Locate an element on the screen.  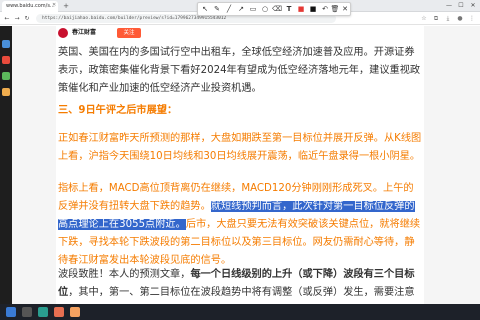
undo-icon: ↶ is located at coordinates (325, 9).